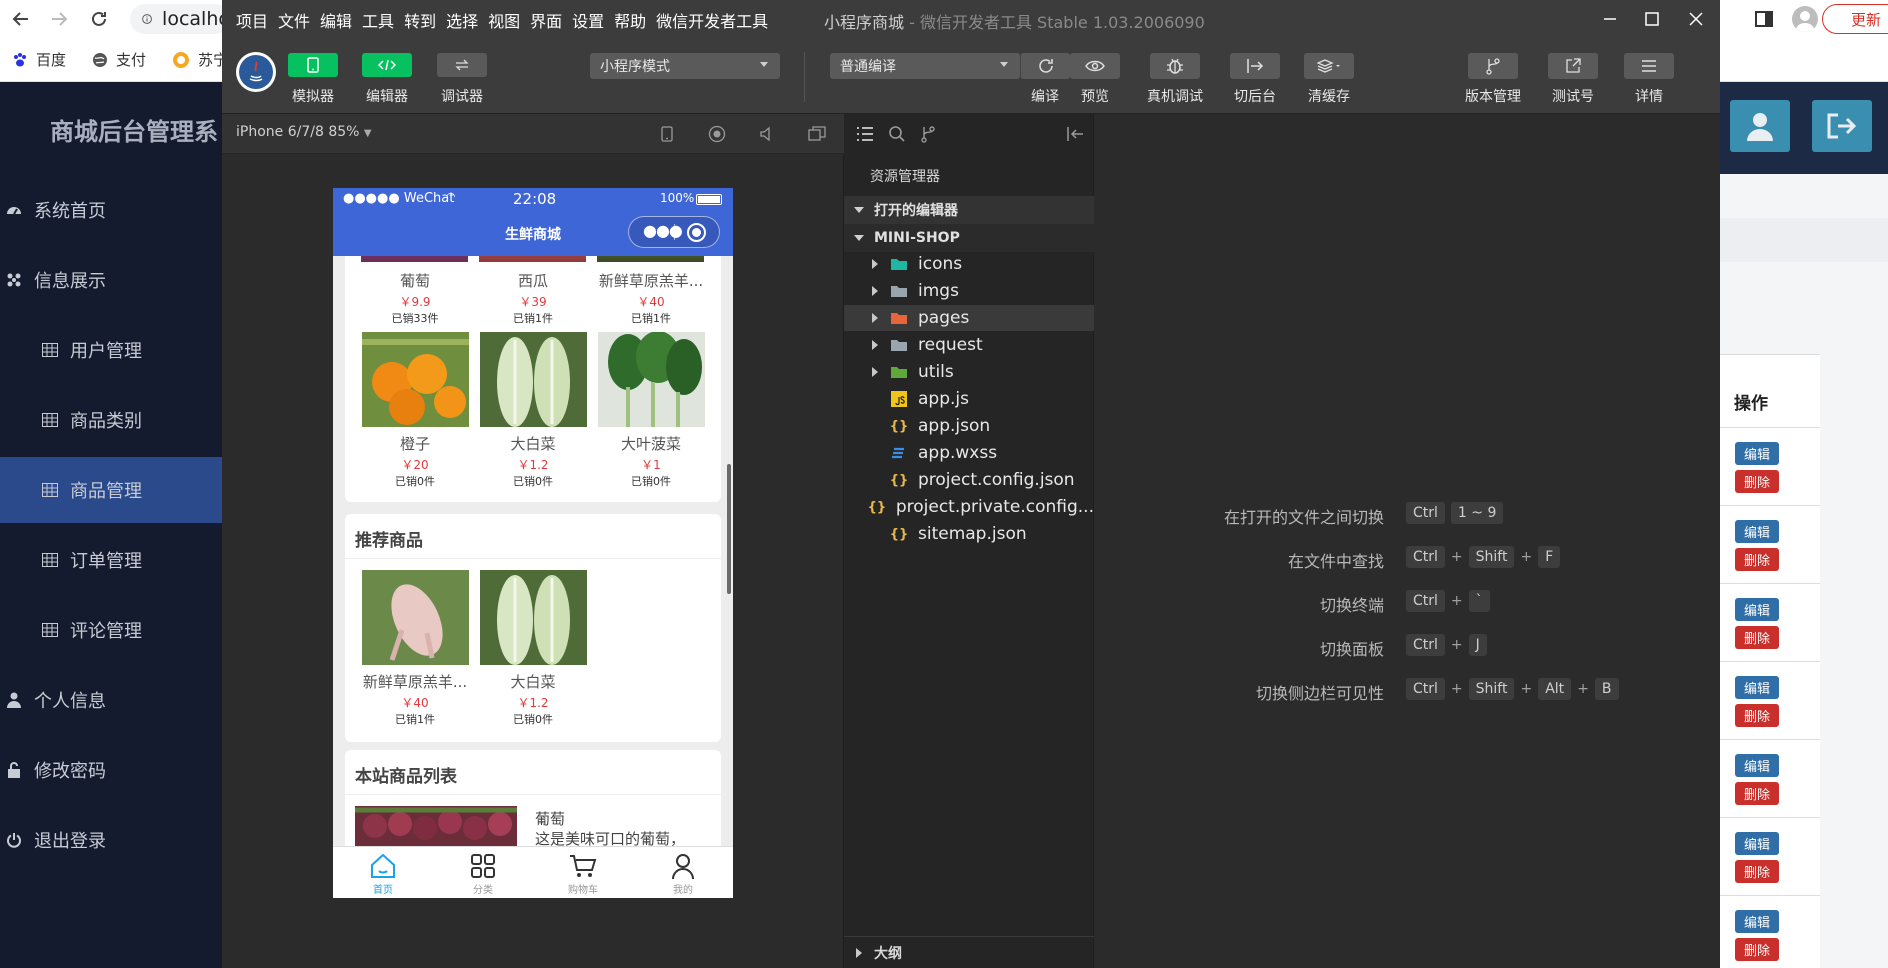  Describe the element at coordinates (685, 66) in the screenshot. I see `mode-select: 小程序模式` at that location.